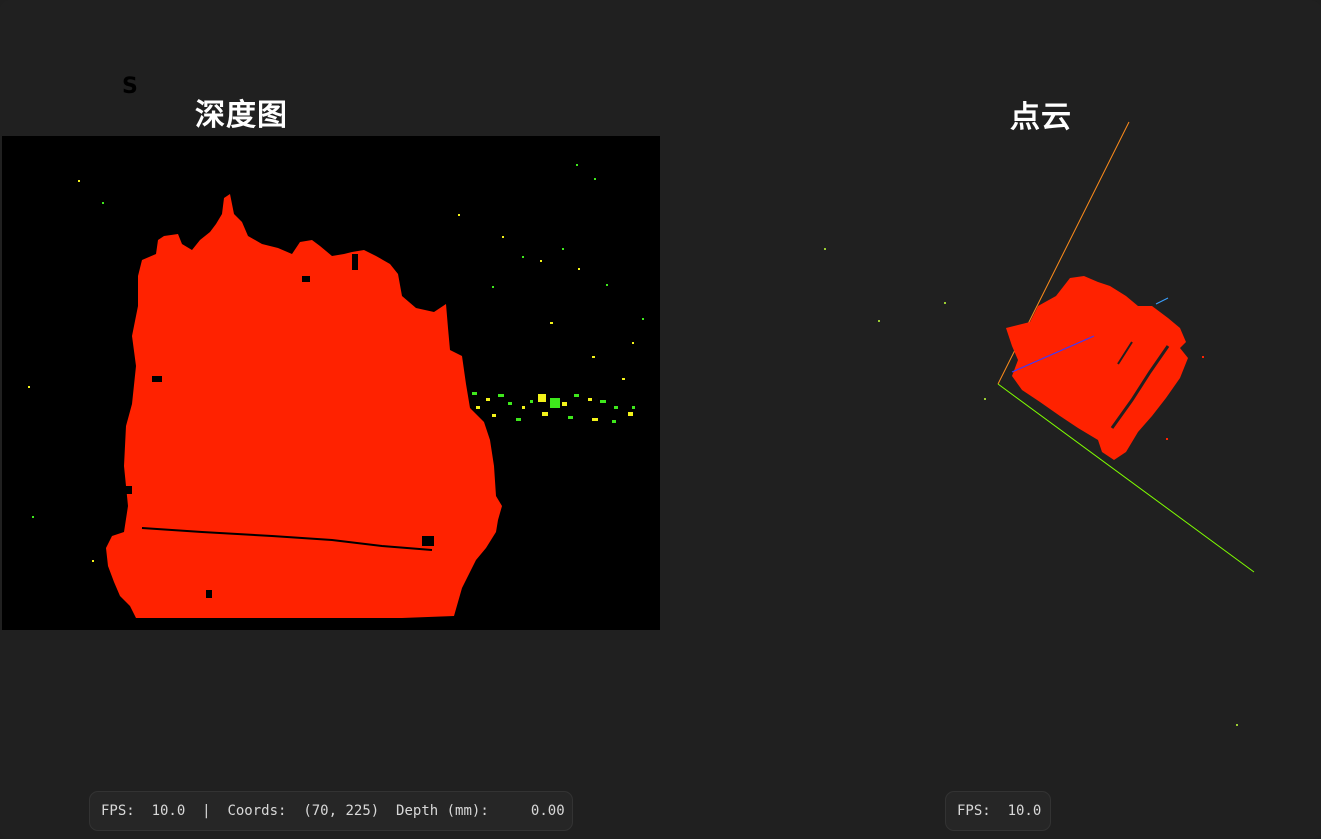 The height and width of the screenshot is (839, 1321). Describe the element at coordinates (241, 115) in the screenshot. I see `depth-panel-title: 深度图` at that location.